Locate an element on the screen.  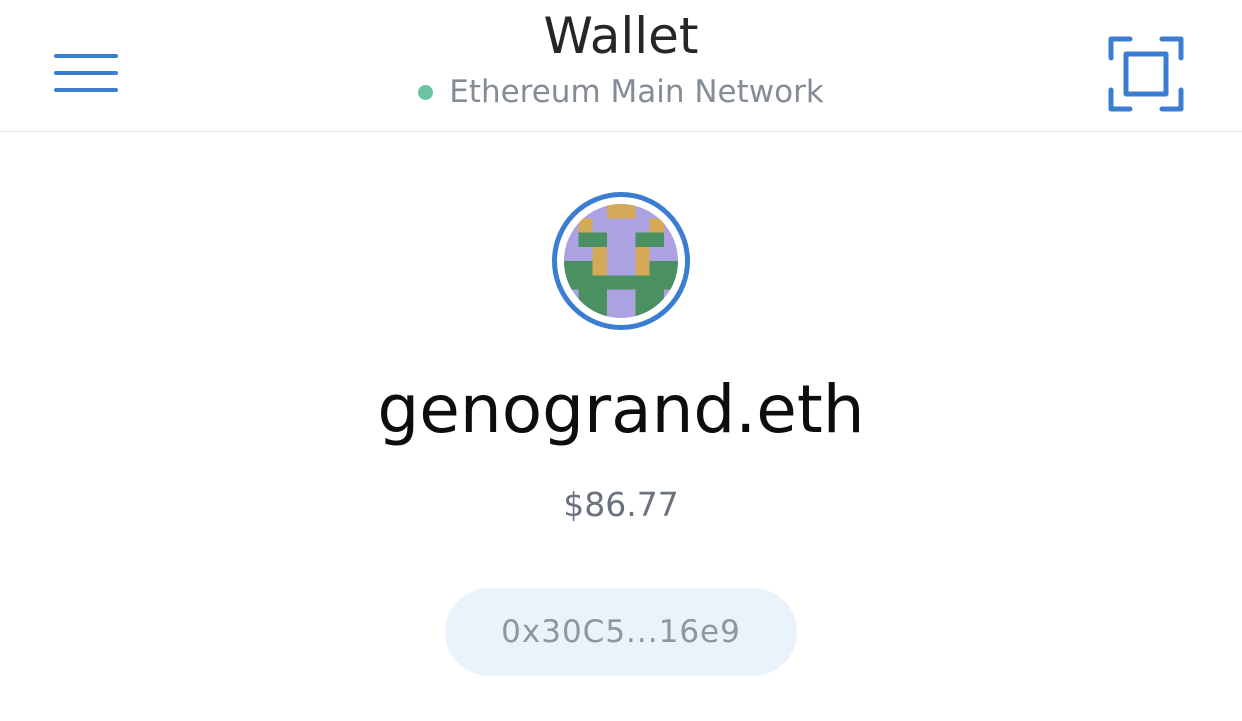
network-selector: Ethereum Main Network is located at coordinates (621, 92).